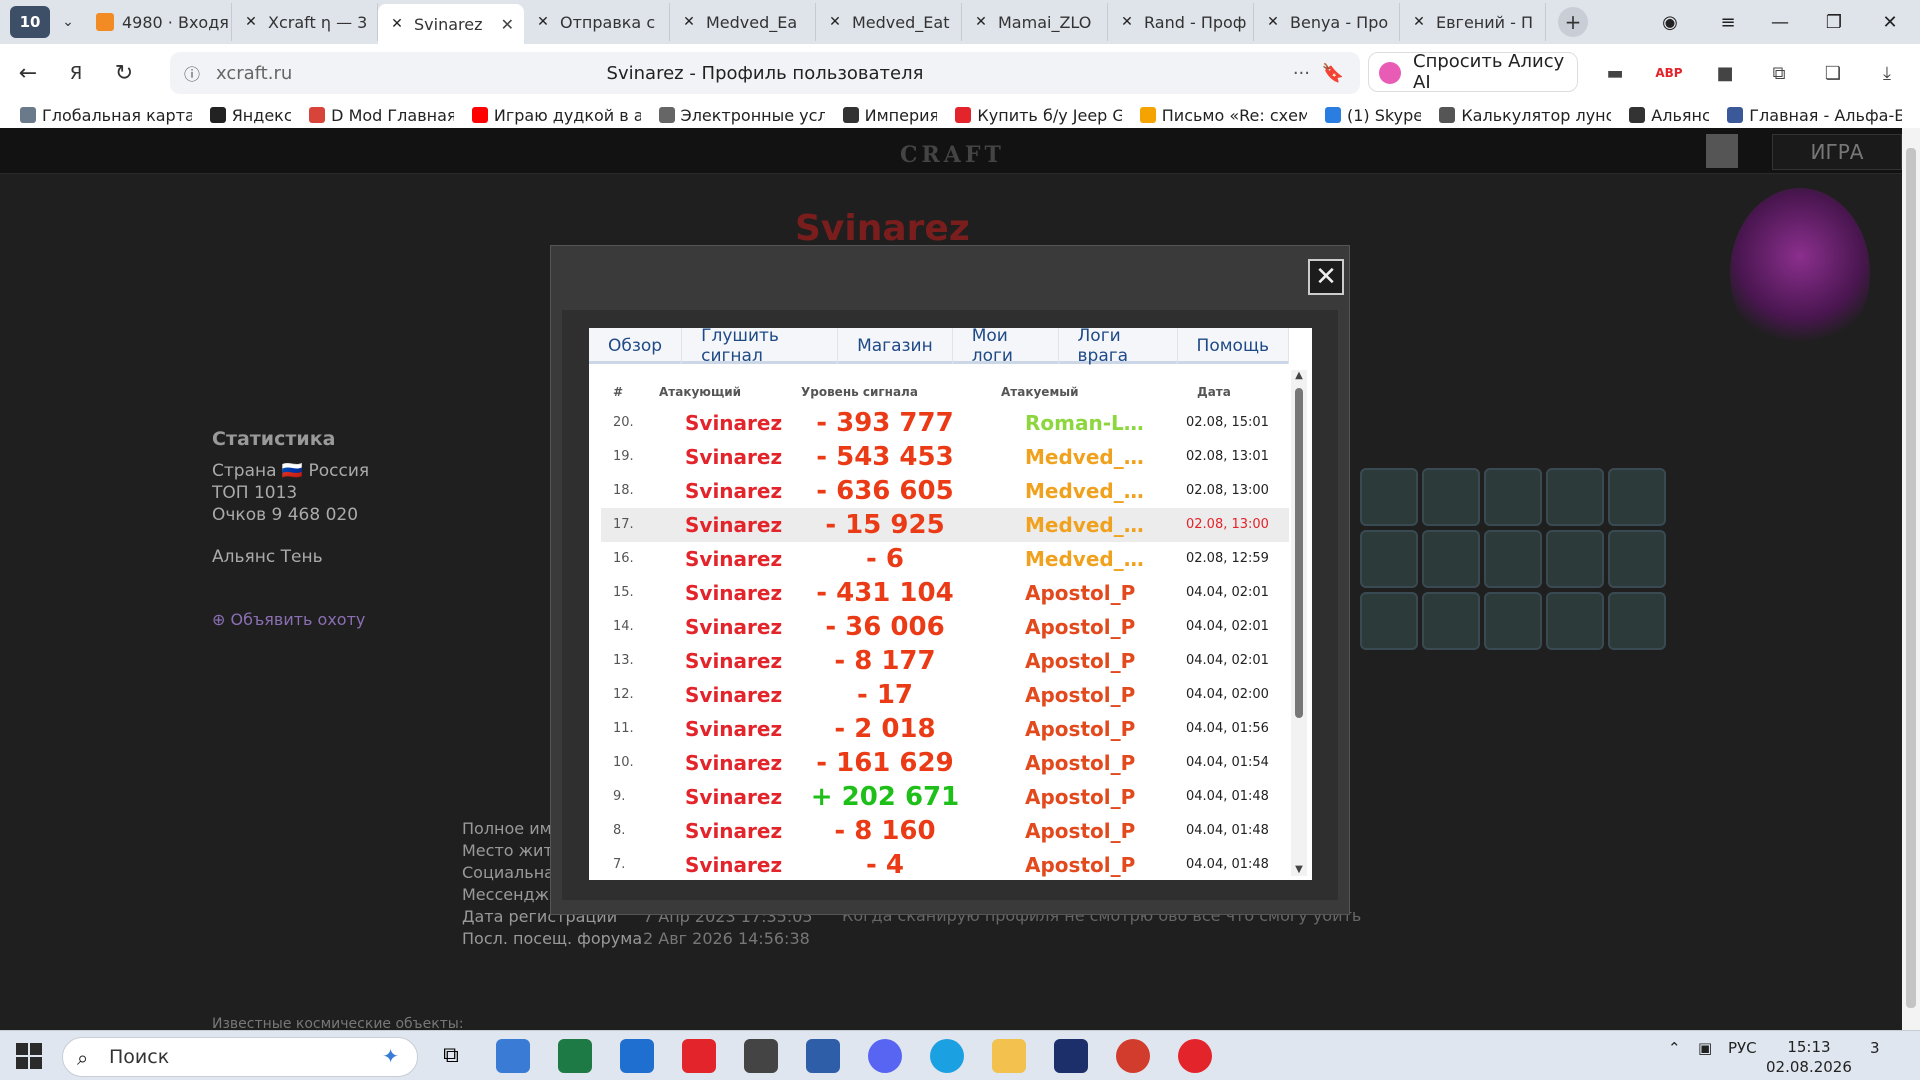 The height and width of the screenshot is (1080, 1920). What do you see at coordinates (1326, 277) in the screenshot?
I see `close-icon: ✕` at bounding box center [1326, 277].